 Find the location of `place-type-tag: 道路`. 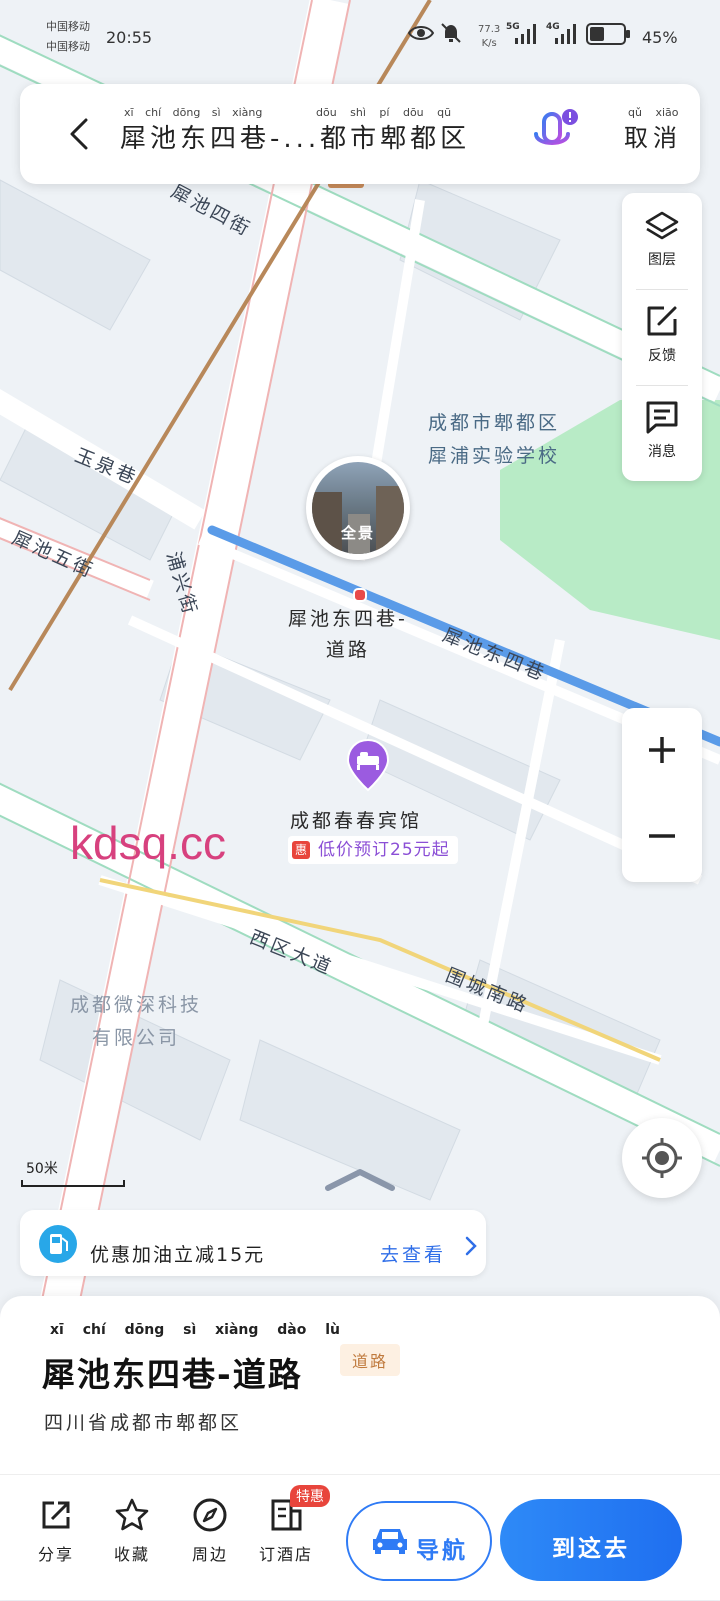

place-type-tag: 道路 is located at coordinates (370, 1360).